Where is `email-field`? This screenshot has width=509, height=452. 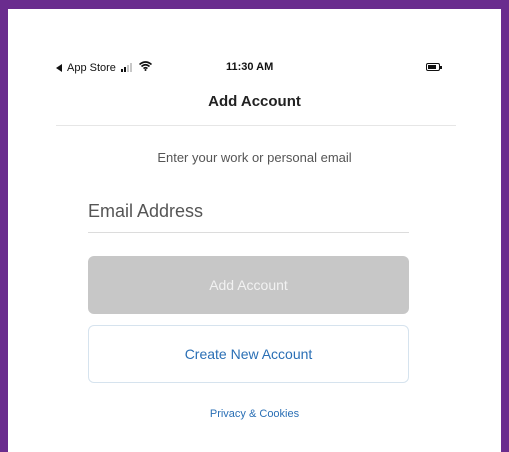
email-field is located at coordinates (248, 211).